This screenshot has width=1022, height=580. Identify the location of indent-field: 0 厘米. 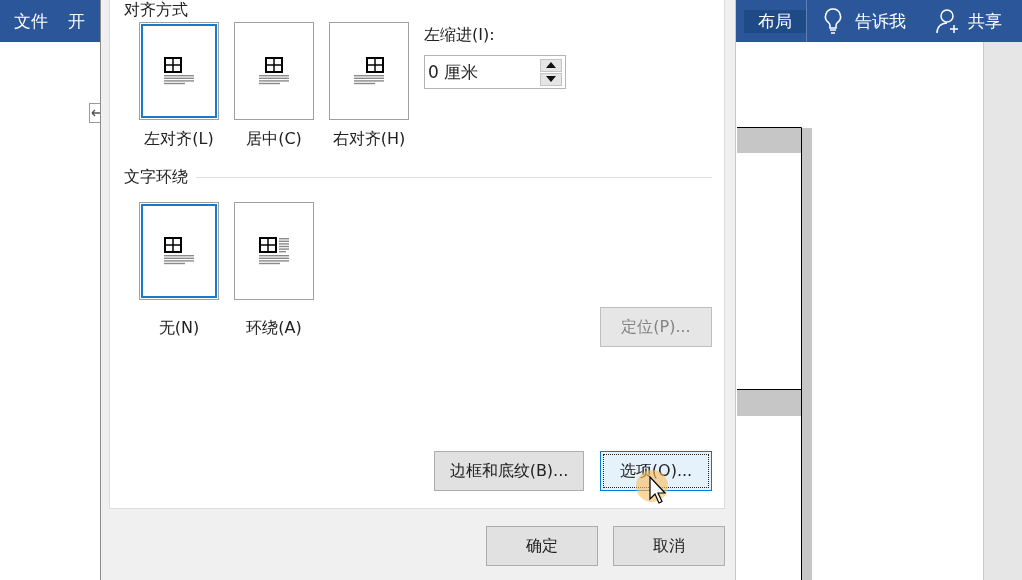
(478, 72).